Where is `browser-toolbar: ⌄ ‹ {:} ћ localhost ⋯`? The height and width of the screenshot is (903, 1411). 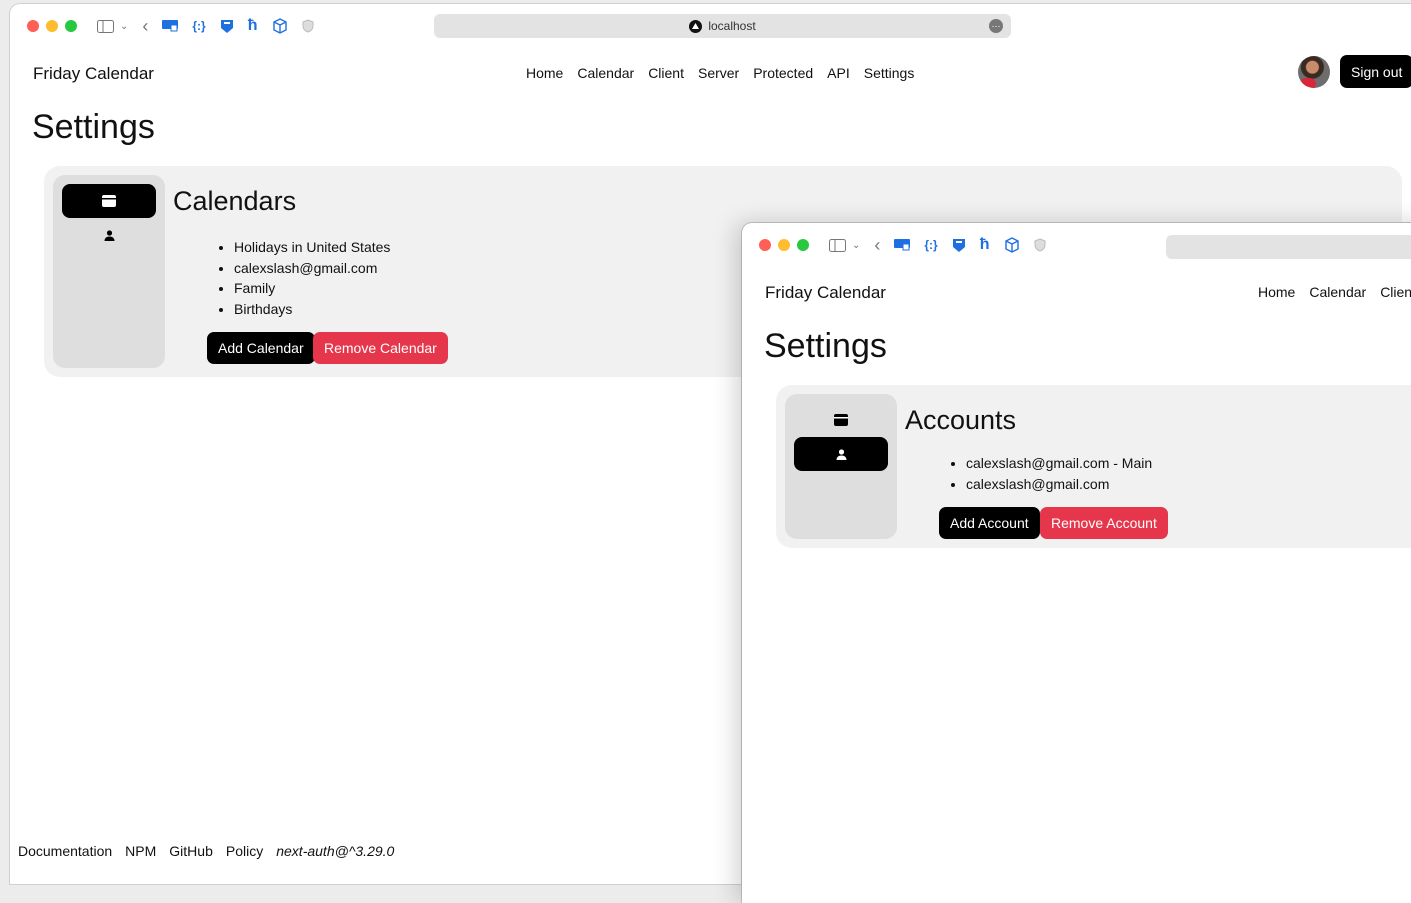
browser-toolbar: ⌄ ‹ {:} ћ localhost ⋯ is located at coordinates (710, 26).